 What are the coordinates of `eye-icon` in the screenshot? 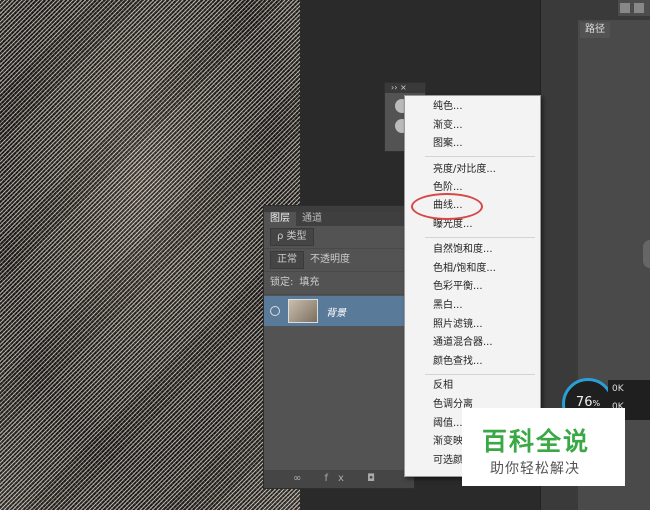 It's located at (275, 311).